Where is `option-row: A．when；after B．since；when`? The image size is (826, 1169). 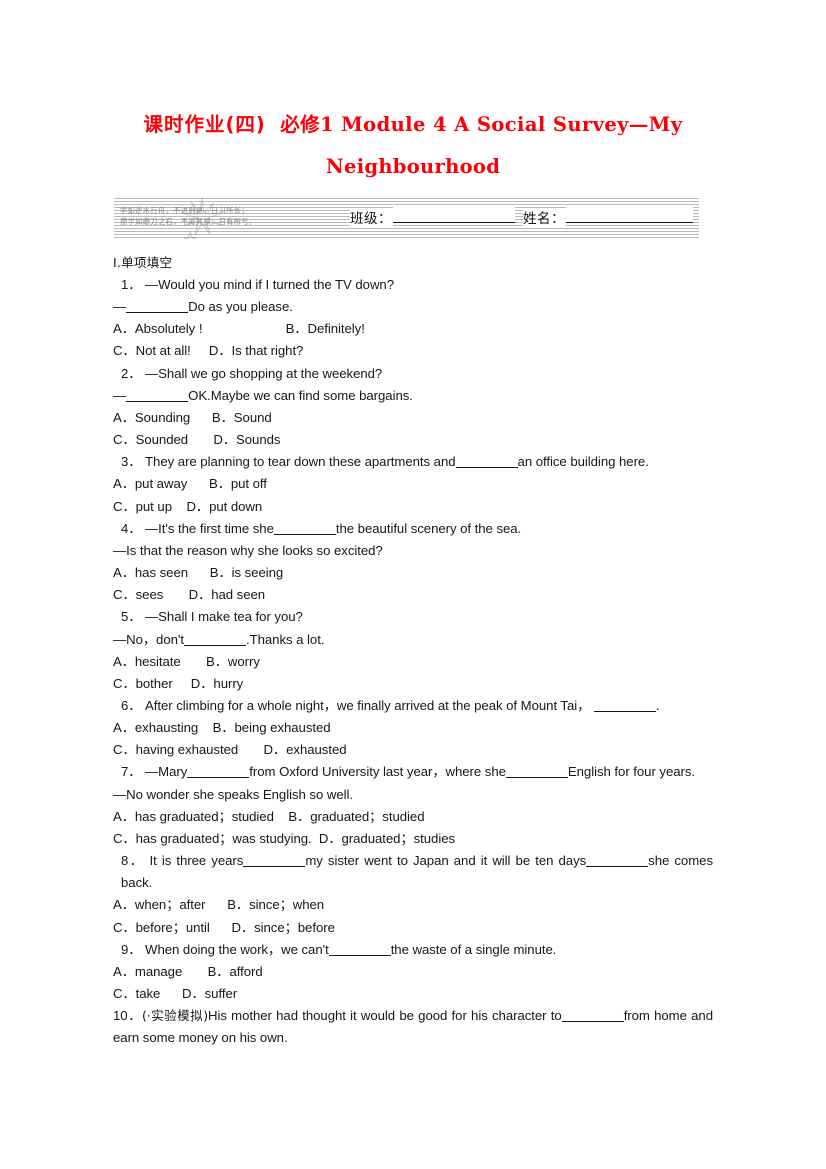
option-row: A．when；after B．since；when is located at coordinates (413, 905).